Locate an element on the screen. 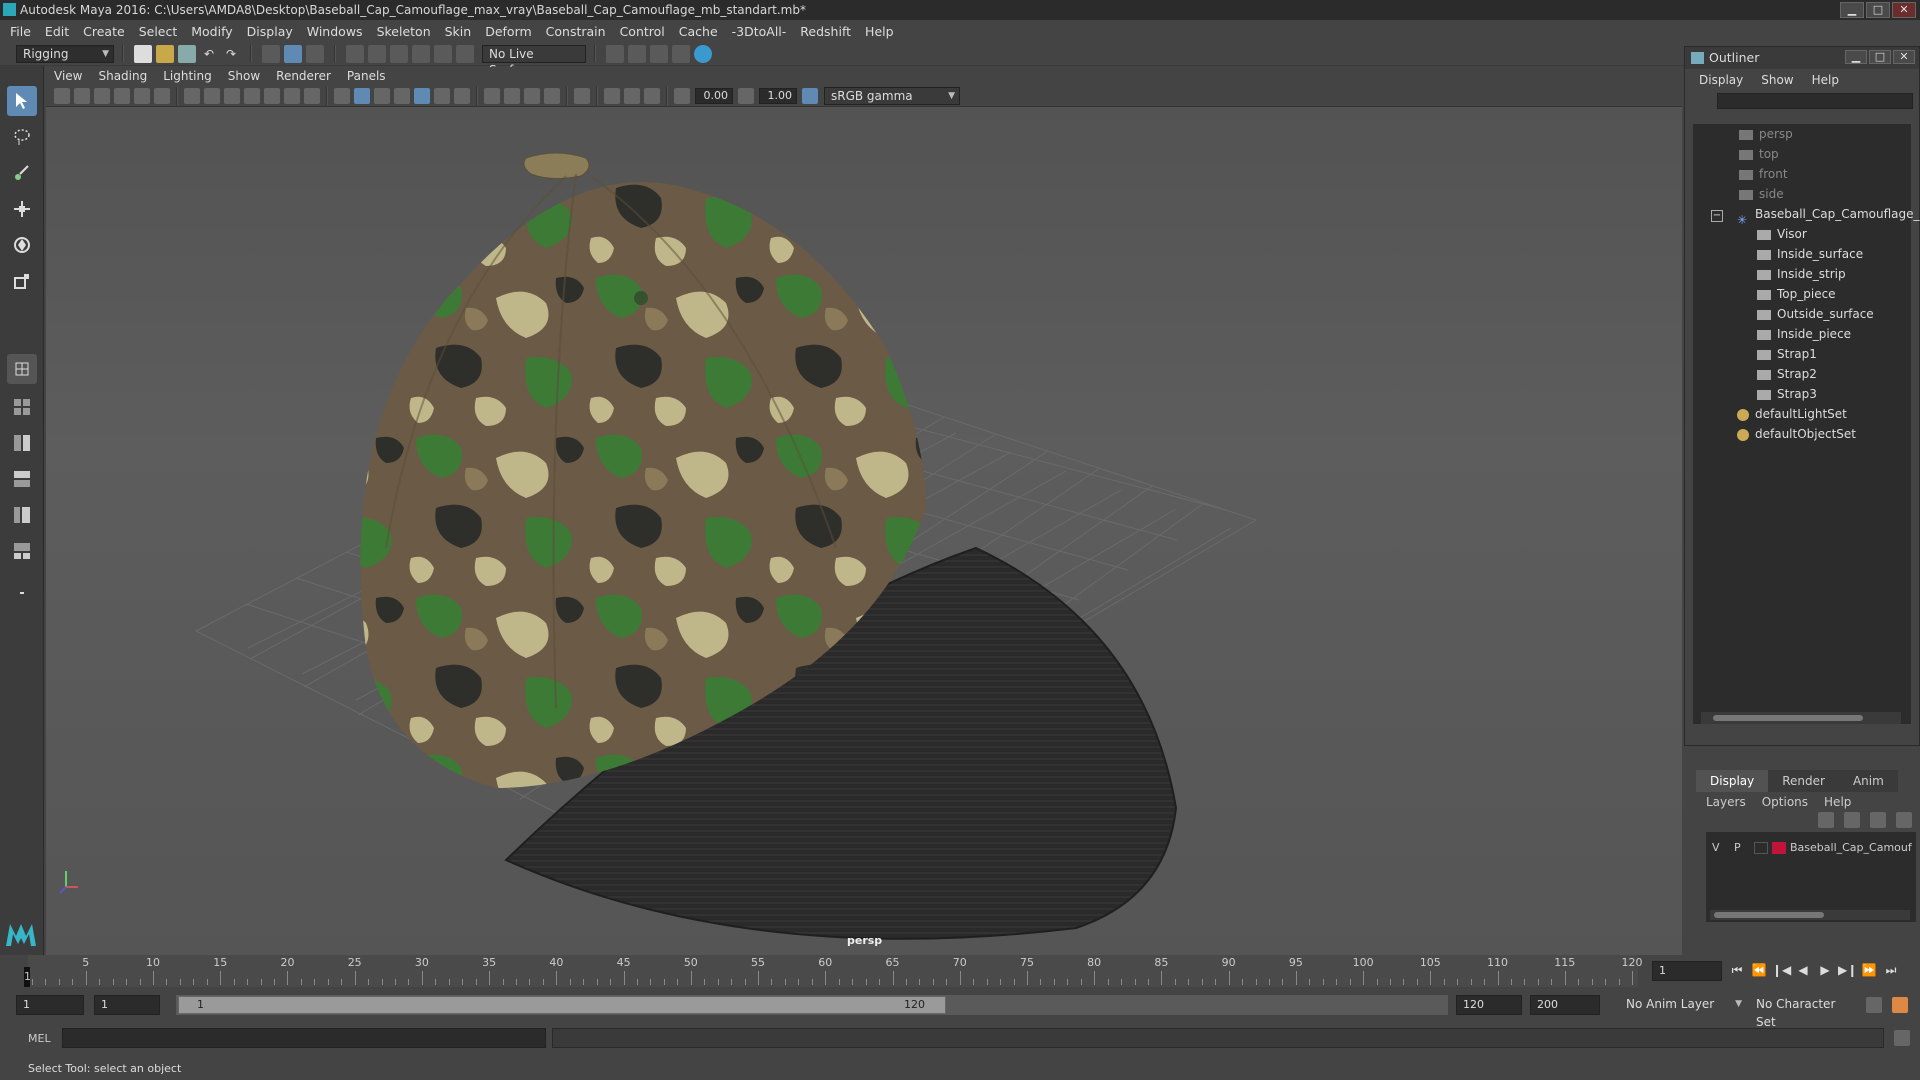 Image resolution: width=1920 pixels, height=1080 pixels. outliner-item: persp is located at coordinates (1766, 134).